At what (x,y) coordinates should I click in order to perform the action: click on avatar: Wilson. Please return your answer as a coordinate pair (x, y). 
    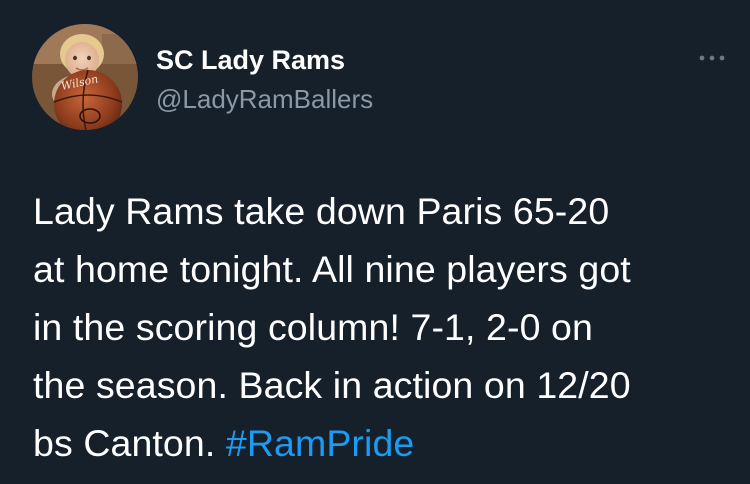
    Looking at the image, I should click on (85, 77).